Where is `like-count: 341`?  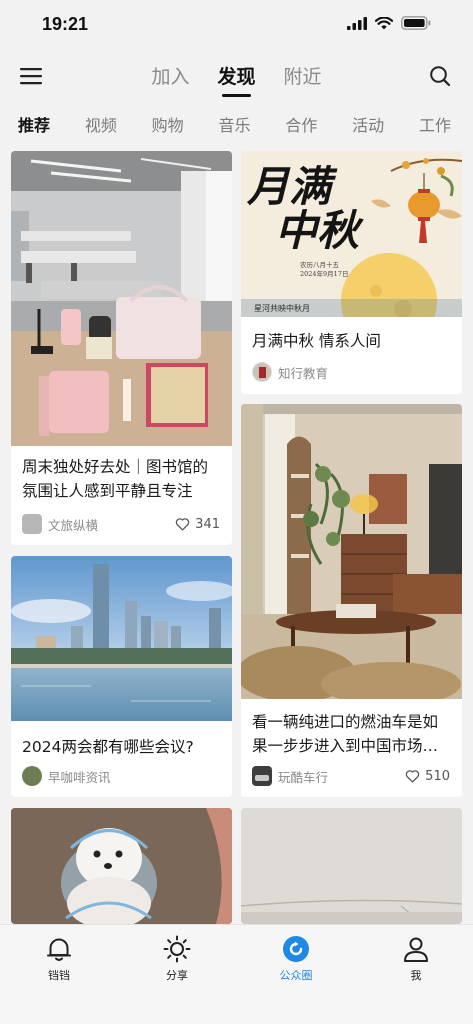 like-count: 341 is located at coordinates (197, 524).